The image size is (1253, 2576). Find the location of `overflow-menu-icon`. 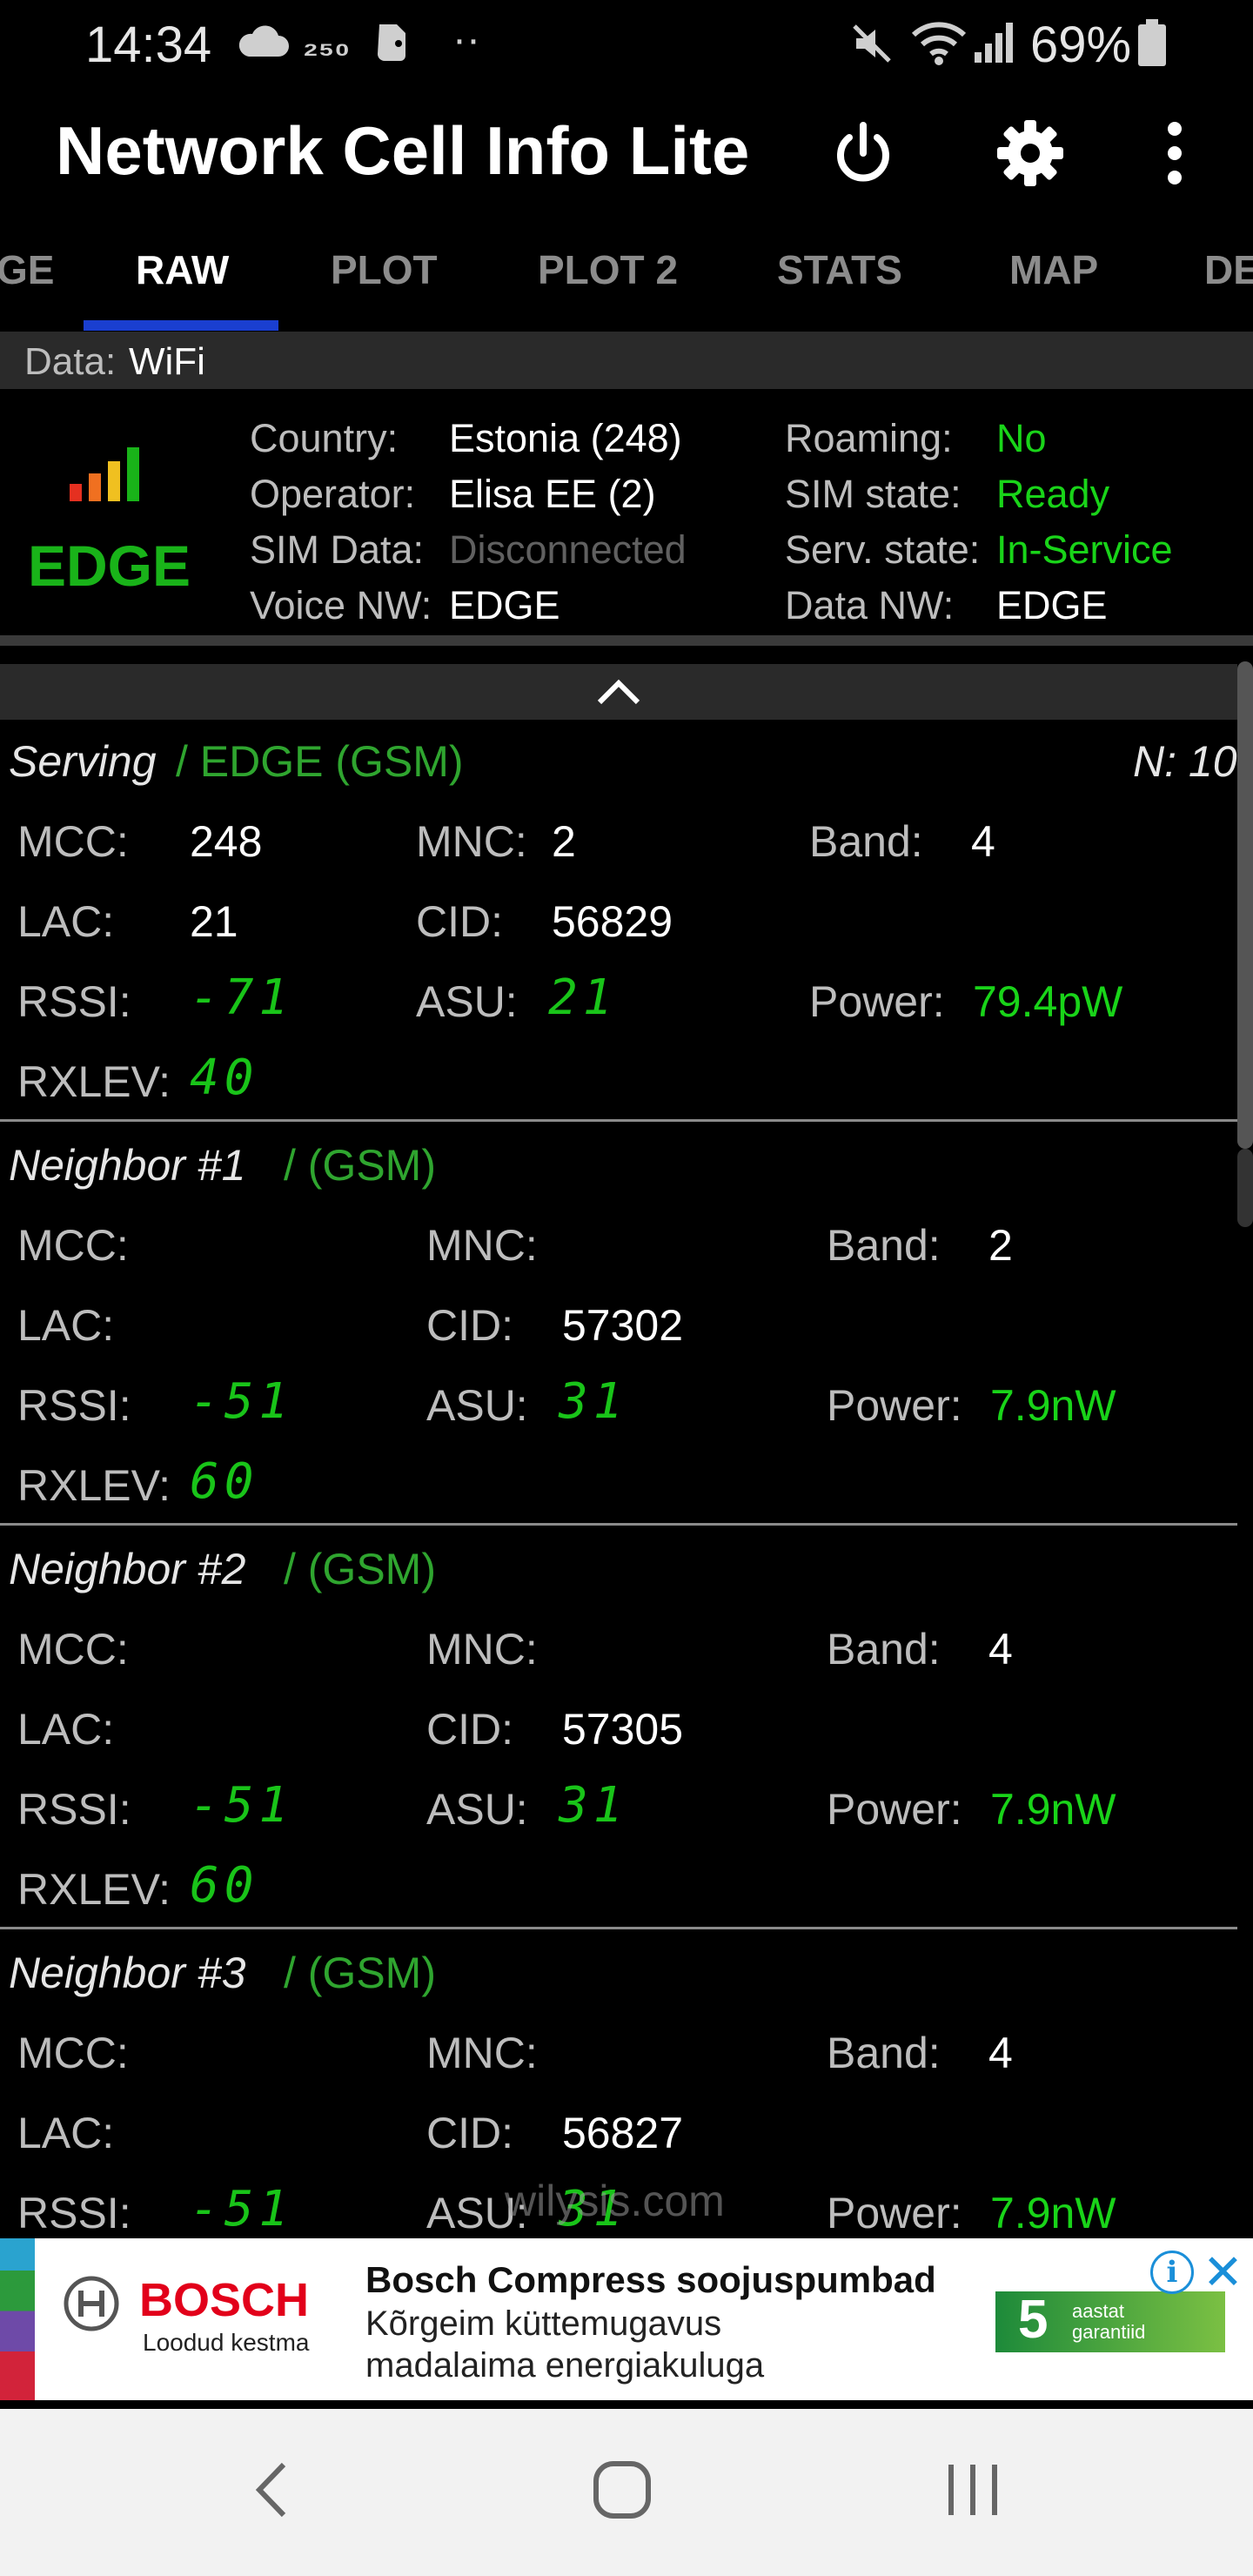

overflow-menu-icon is located at coordinates (1175, 153).